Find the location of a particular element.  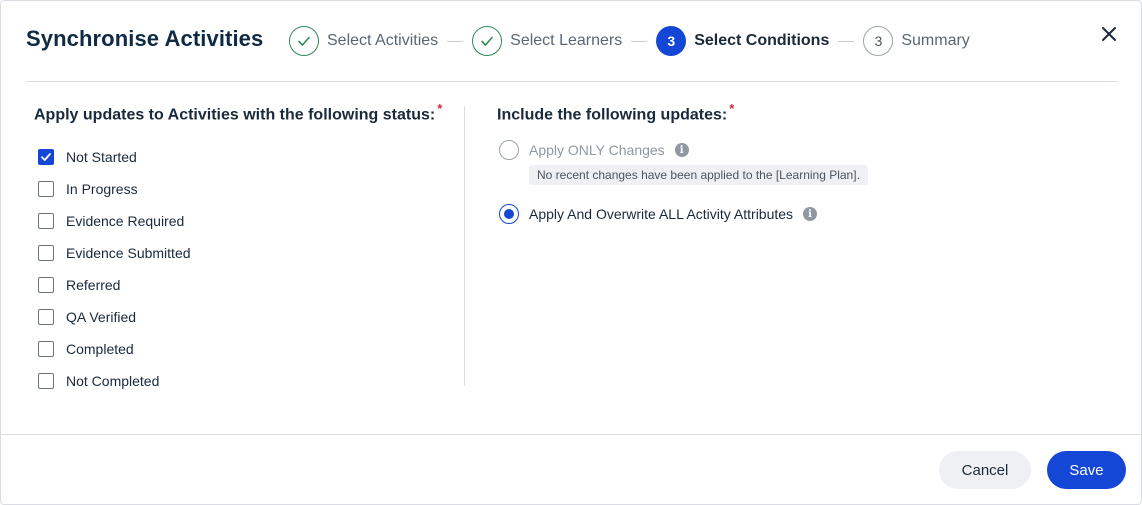

step-label: Select Learners is located at coordinates (566, 40).